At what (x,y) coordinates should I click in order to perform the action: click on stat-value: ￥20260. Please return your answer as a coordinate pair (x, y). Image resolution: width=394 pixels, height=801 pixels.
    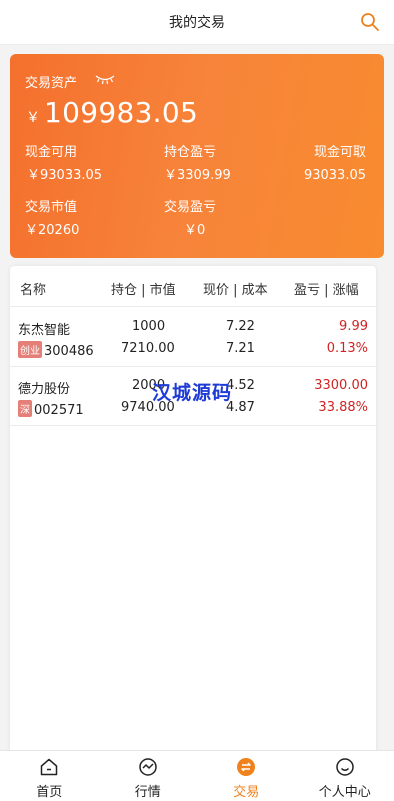
    Looking at the image, I should click on (52, 231).